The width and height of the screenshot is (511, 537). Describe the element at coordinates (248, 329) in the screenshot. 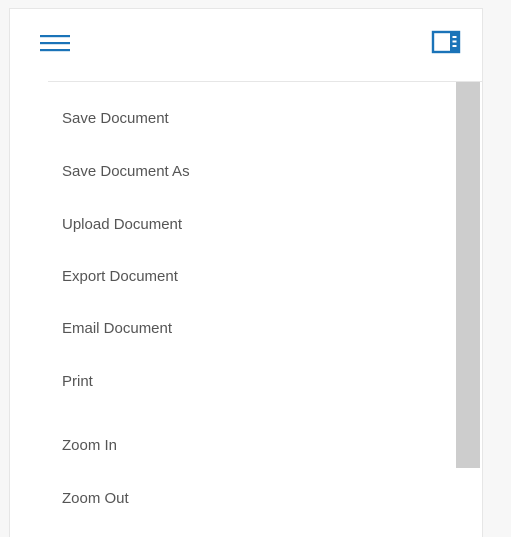

I see `menu-item-email-document: Email Document` at that location.